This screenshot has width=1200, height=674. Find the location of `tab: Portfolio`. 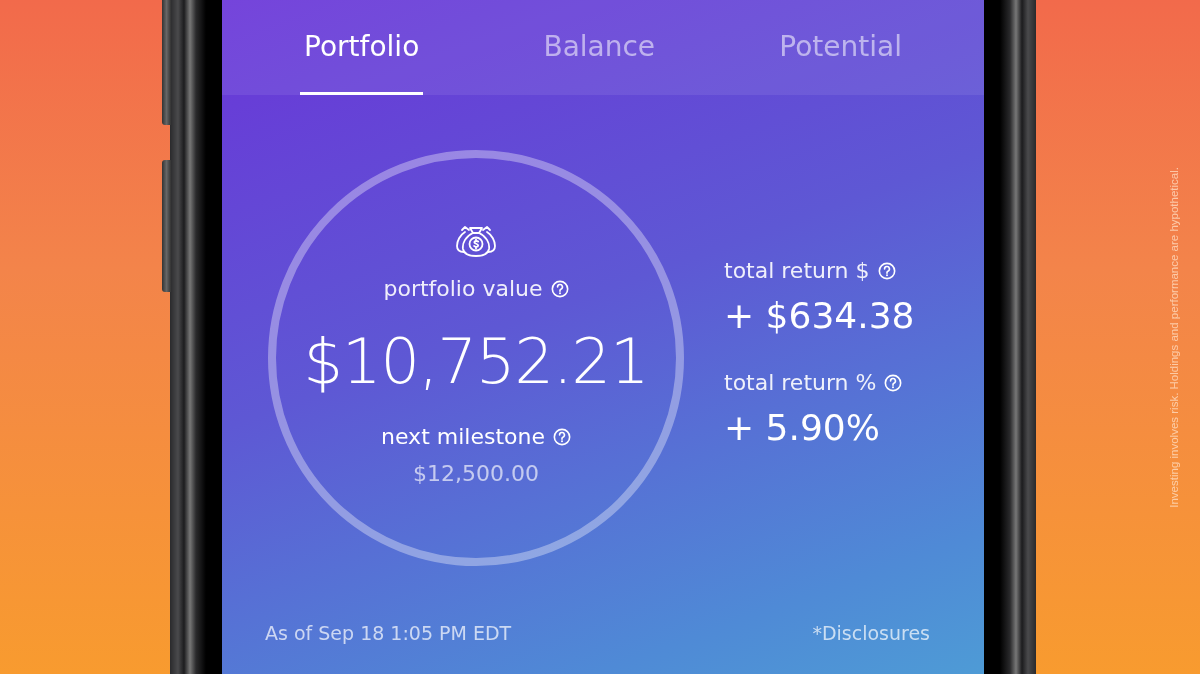

tab: Portfolio is located at coordinates (362, 47).